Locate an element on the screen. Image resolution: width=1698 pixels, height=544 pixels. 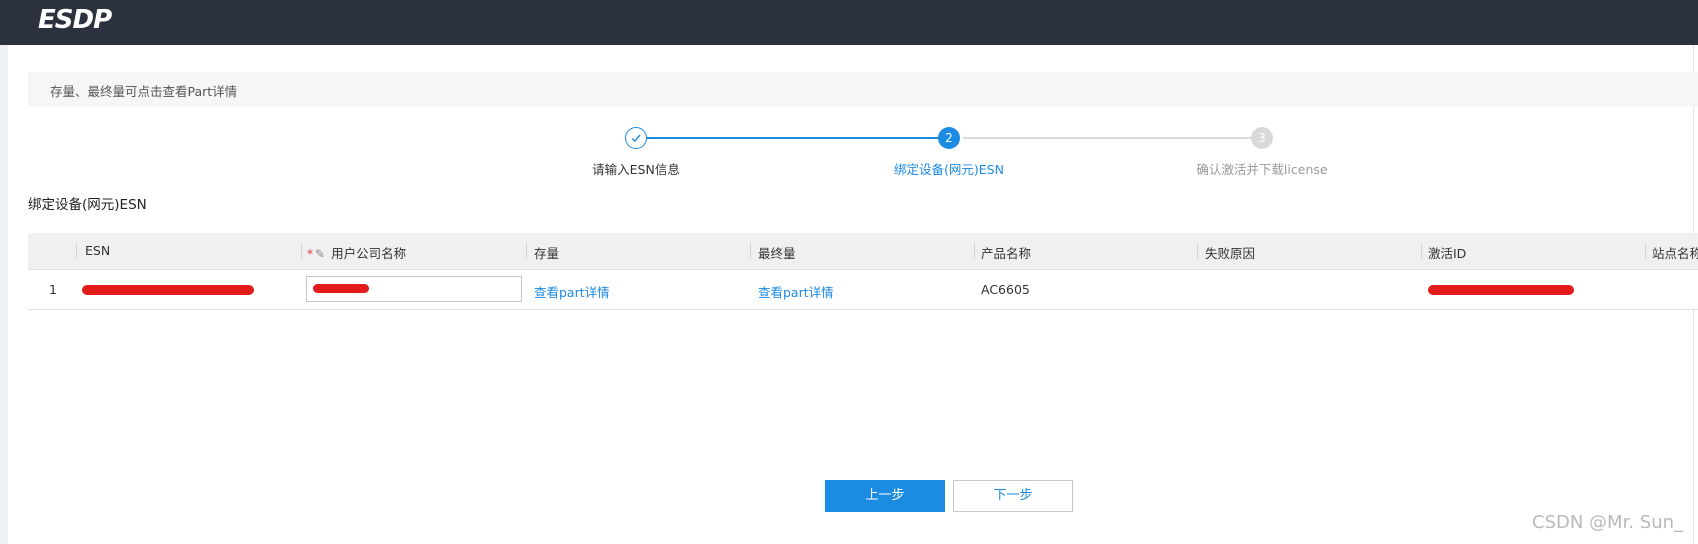
stock-part-details-link: 查看part详情 is located at coordinates (572, 291).